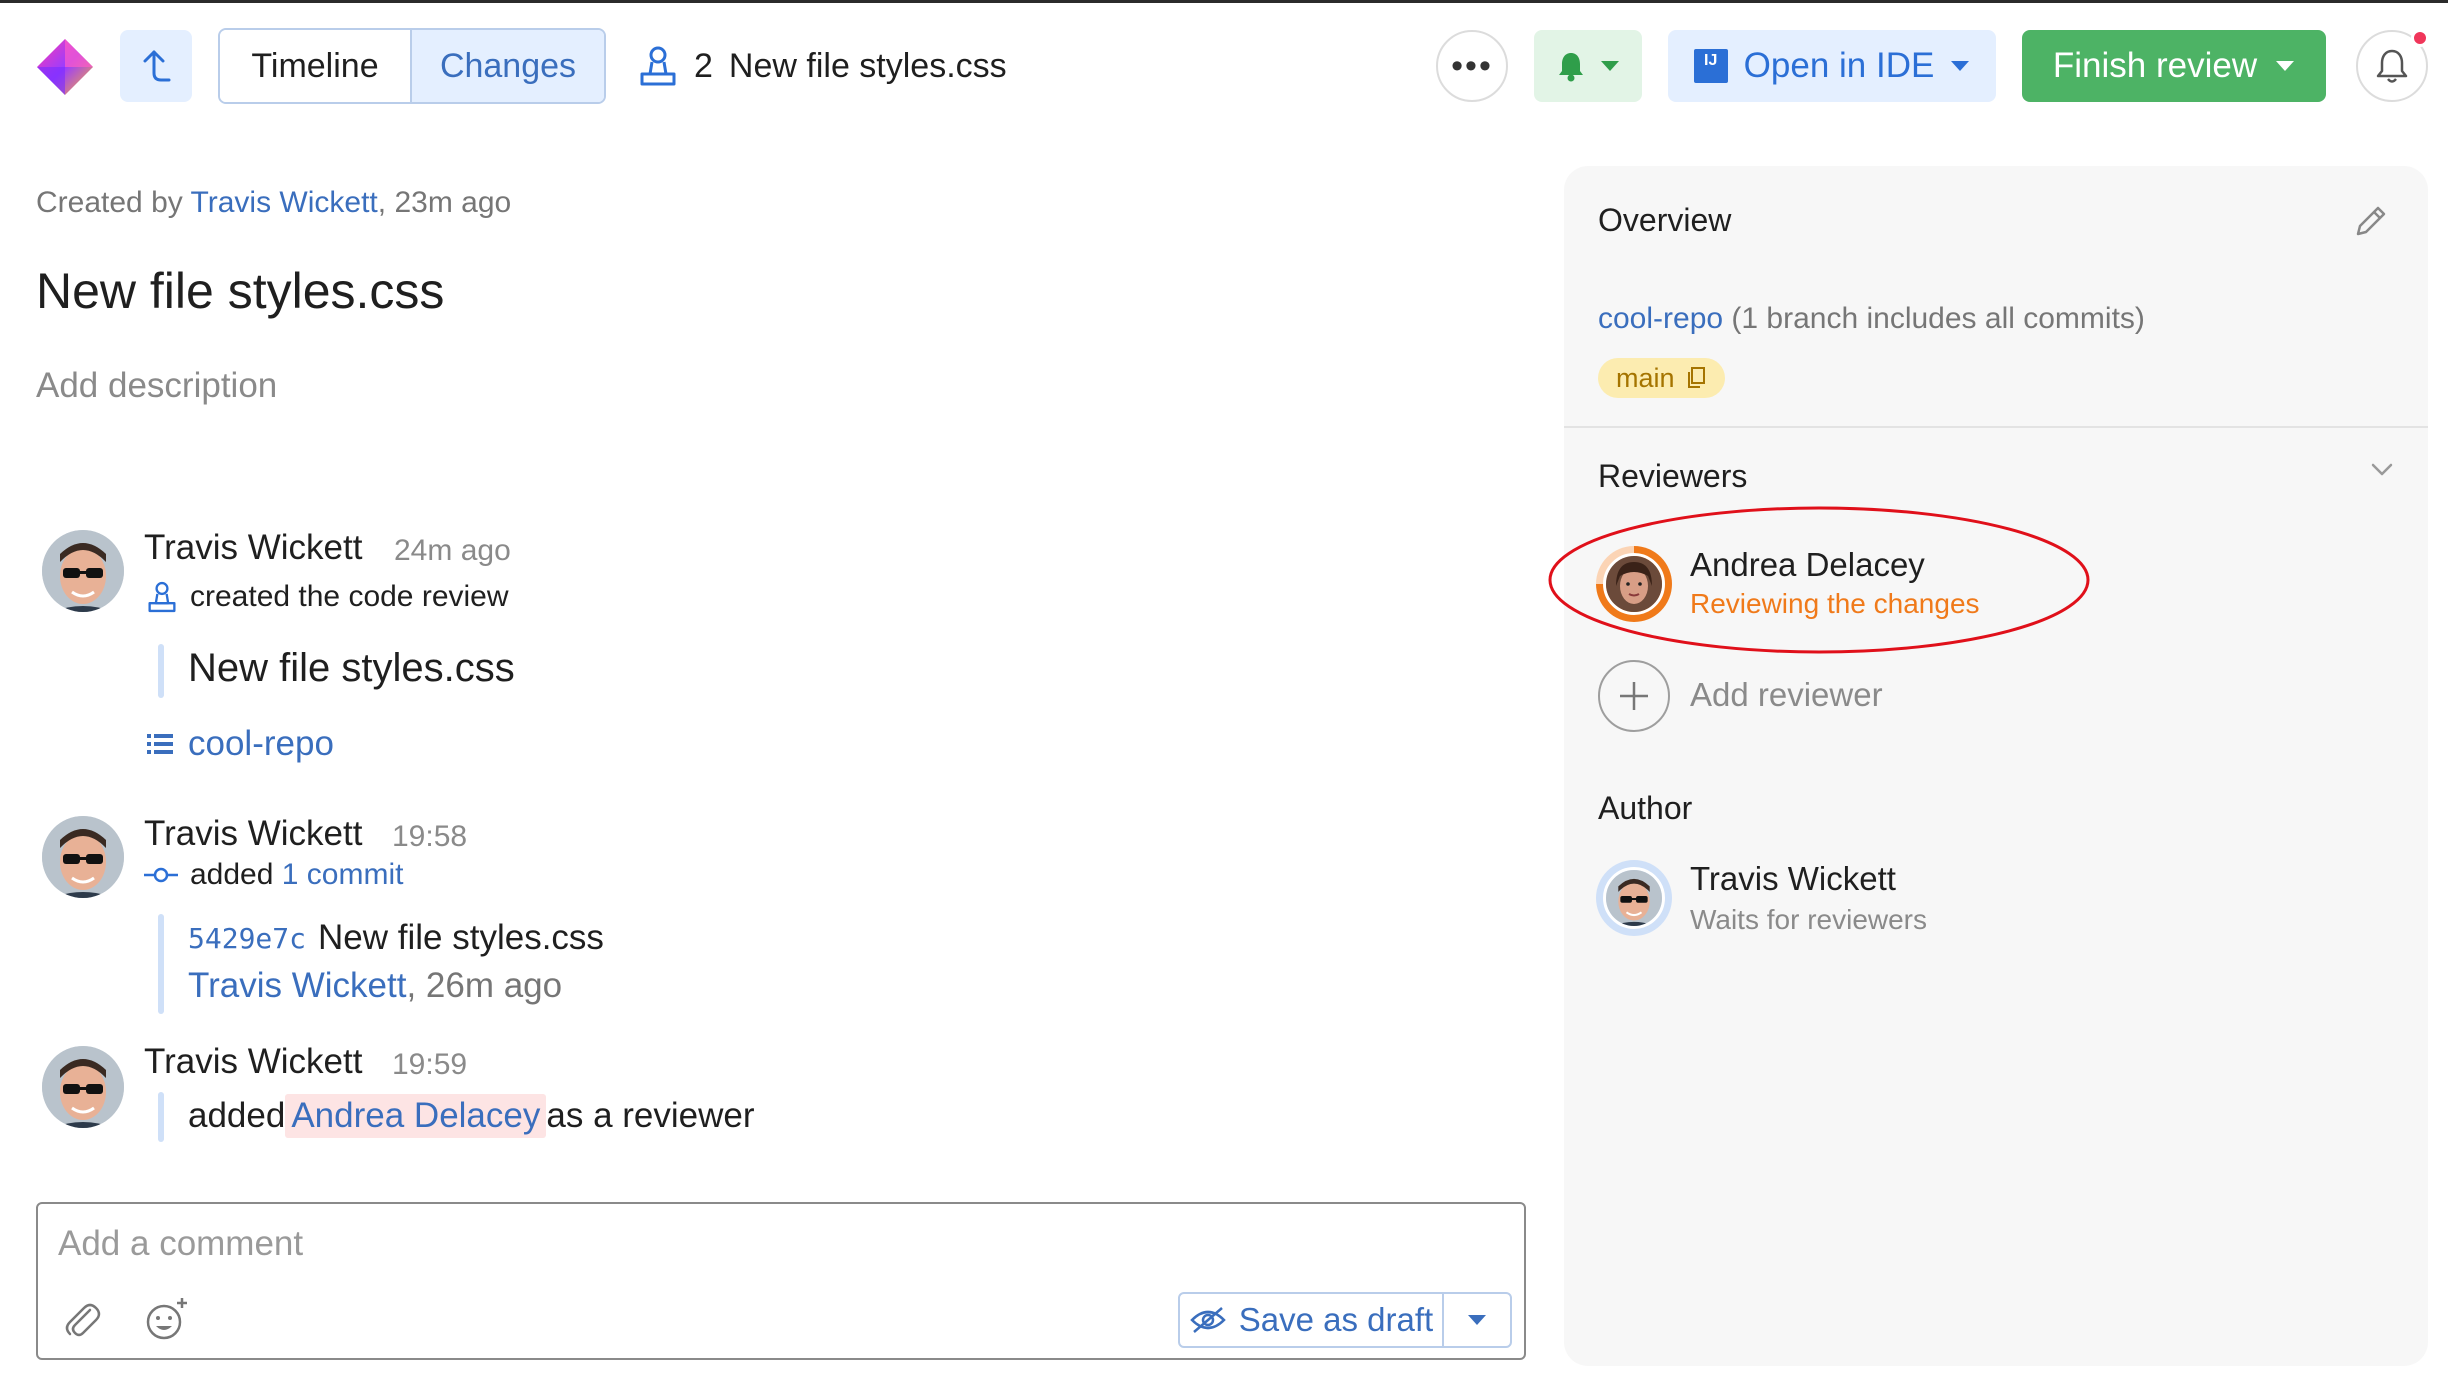  I want to click on overview-repo-link: cool-repo, so click(1660, 318).